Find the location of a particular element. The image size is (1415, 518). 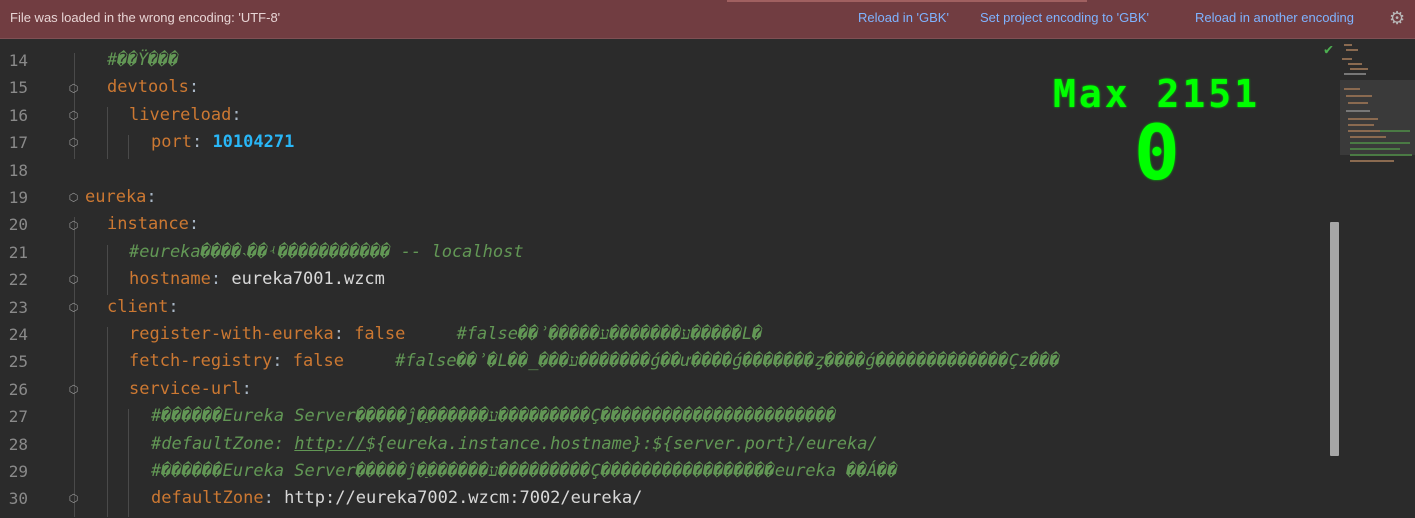

line-number: 17 is located at coordinates (18, 143).